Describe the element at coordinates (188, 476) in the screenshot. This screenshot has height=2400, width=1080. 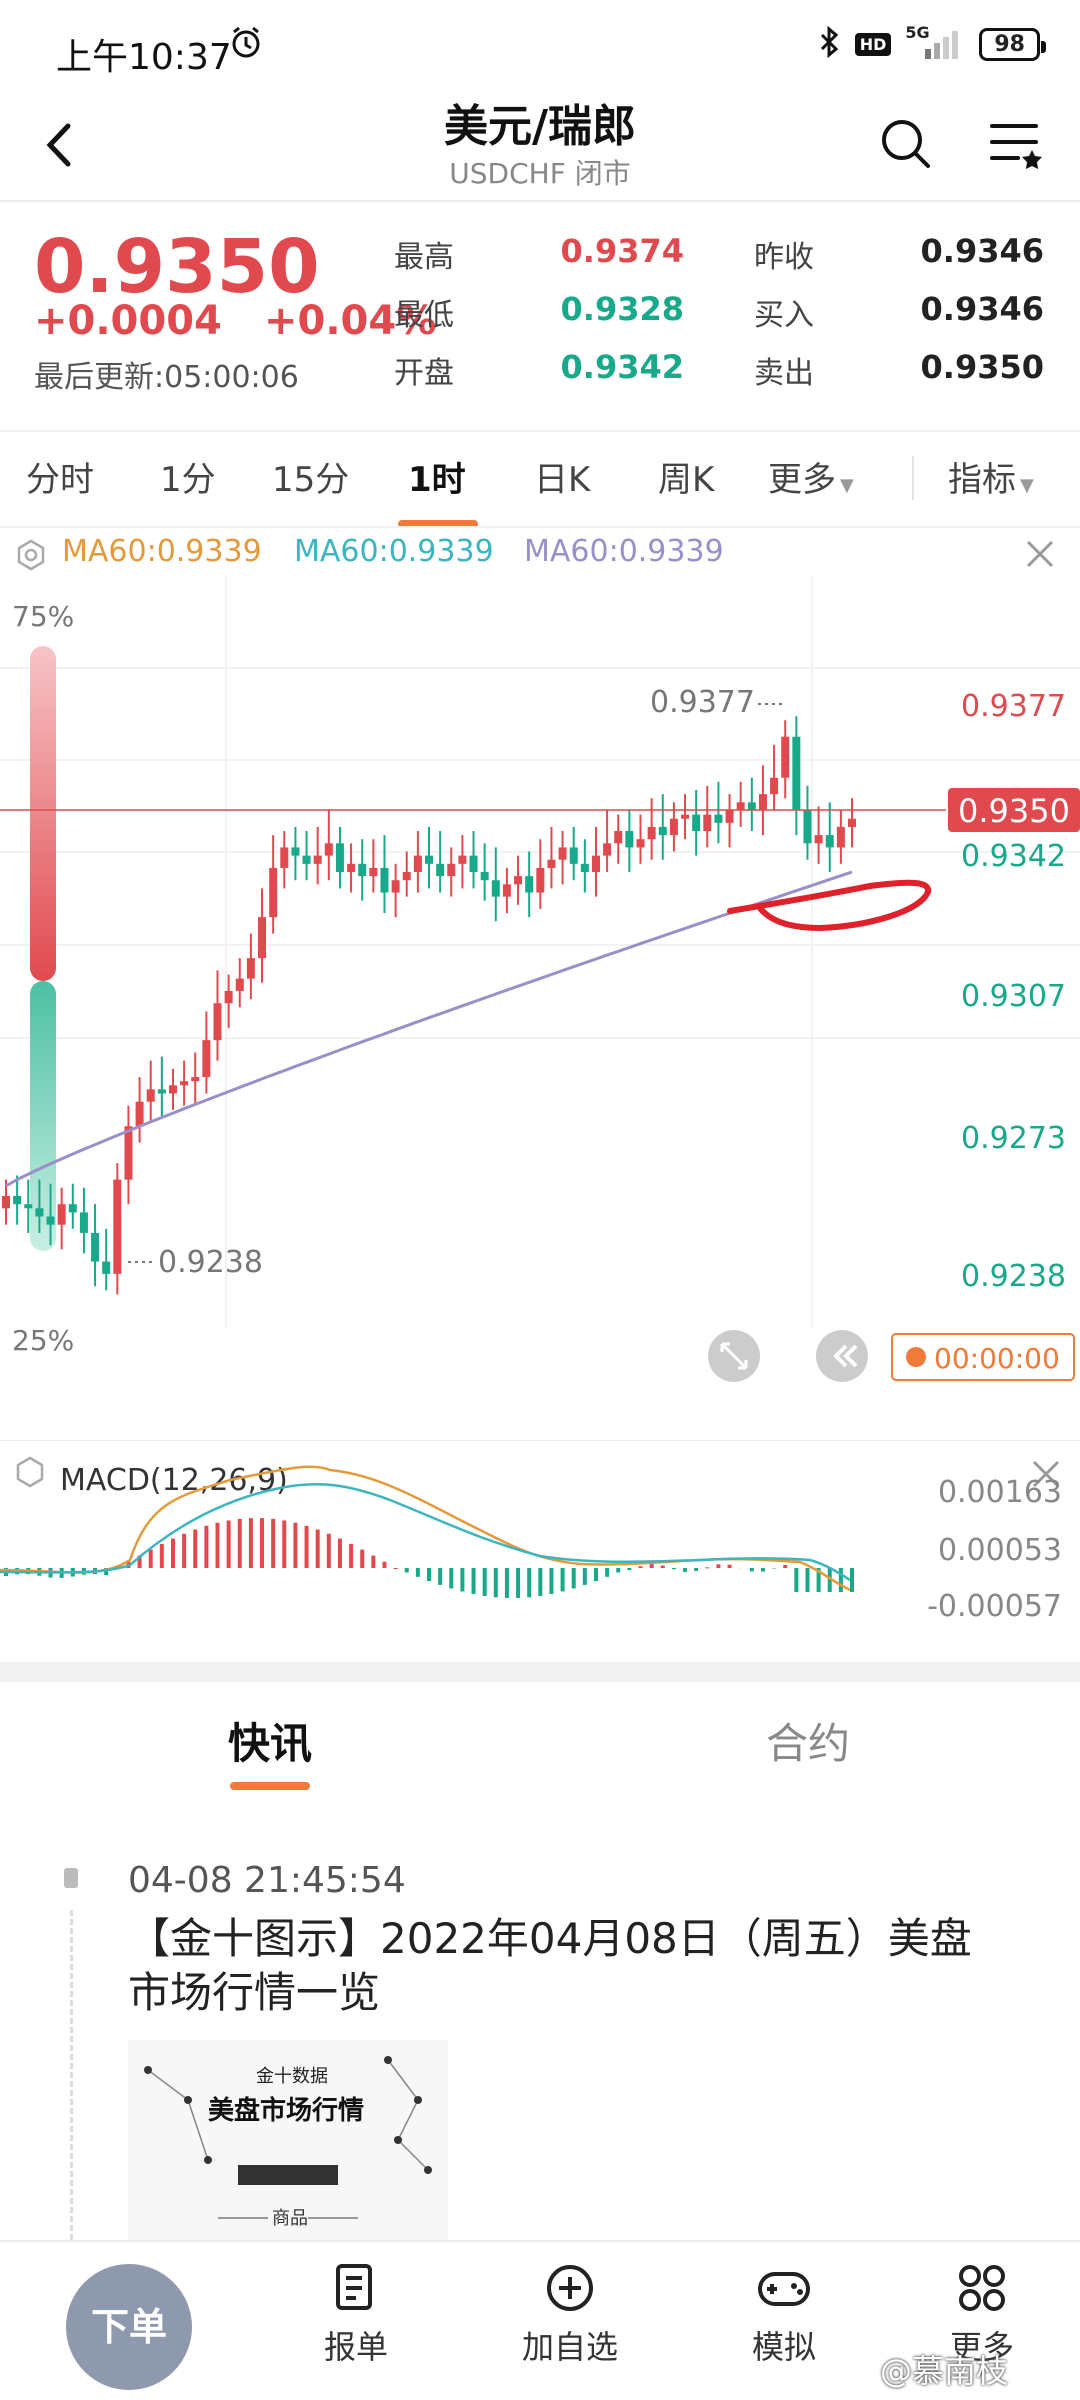
I see `tab-1min: 1分` at that location.